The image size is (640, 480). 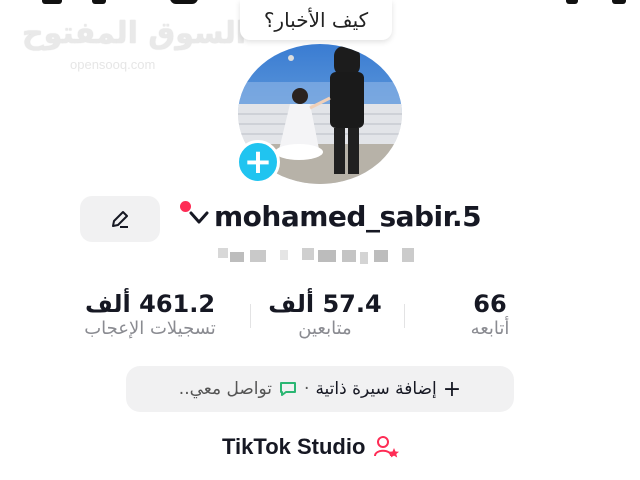 I want to click on stat-divider, so click(x=404, y=316).